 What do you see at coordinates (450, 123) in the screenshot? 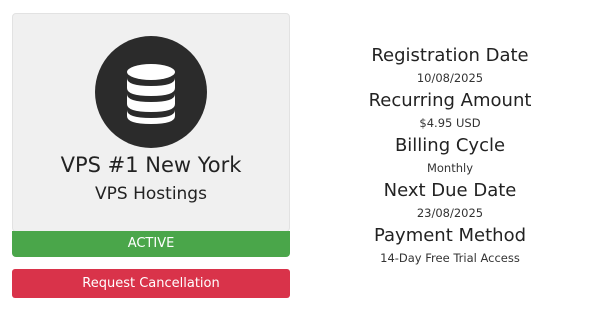
I see `recurring-amount-value: $4.95 USD` at bounding box center [450, 123].